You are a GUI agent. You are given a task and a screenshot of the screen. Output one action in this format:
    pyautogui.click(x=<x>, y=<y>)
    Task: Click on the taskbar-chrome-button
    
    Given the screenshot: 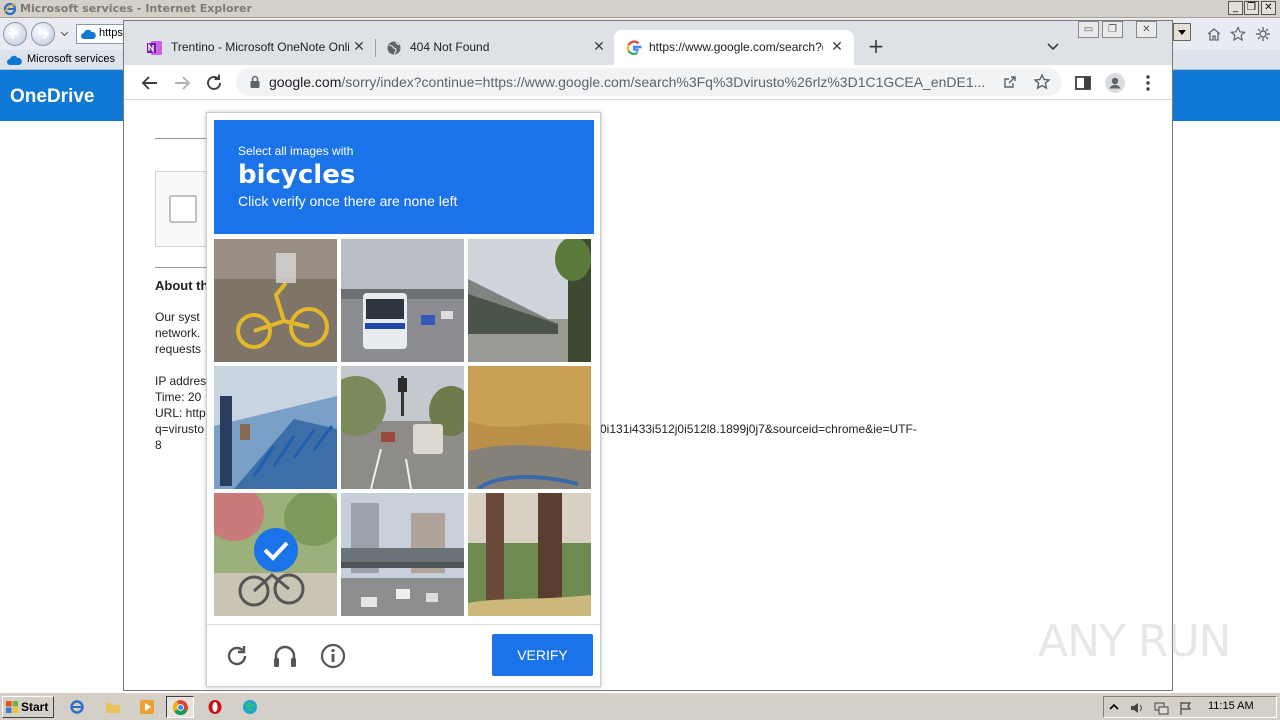 What is the action you would take?
    pyautogui.click(x=180, y=707)
    